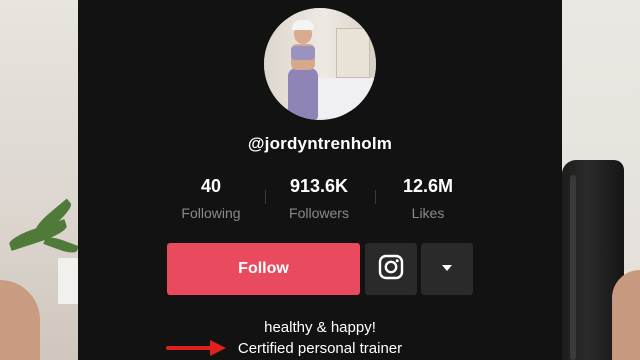 This screenshot has width=640, height=360. What do you see at coordinates (211, 186) in the screenshot?
I see `stat-value: 40` at bounding box center [211, 186].